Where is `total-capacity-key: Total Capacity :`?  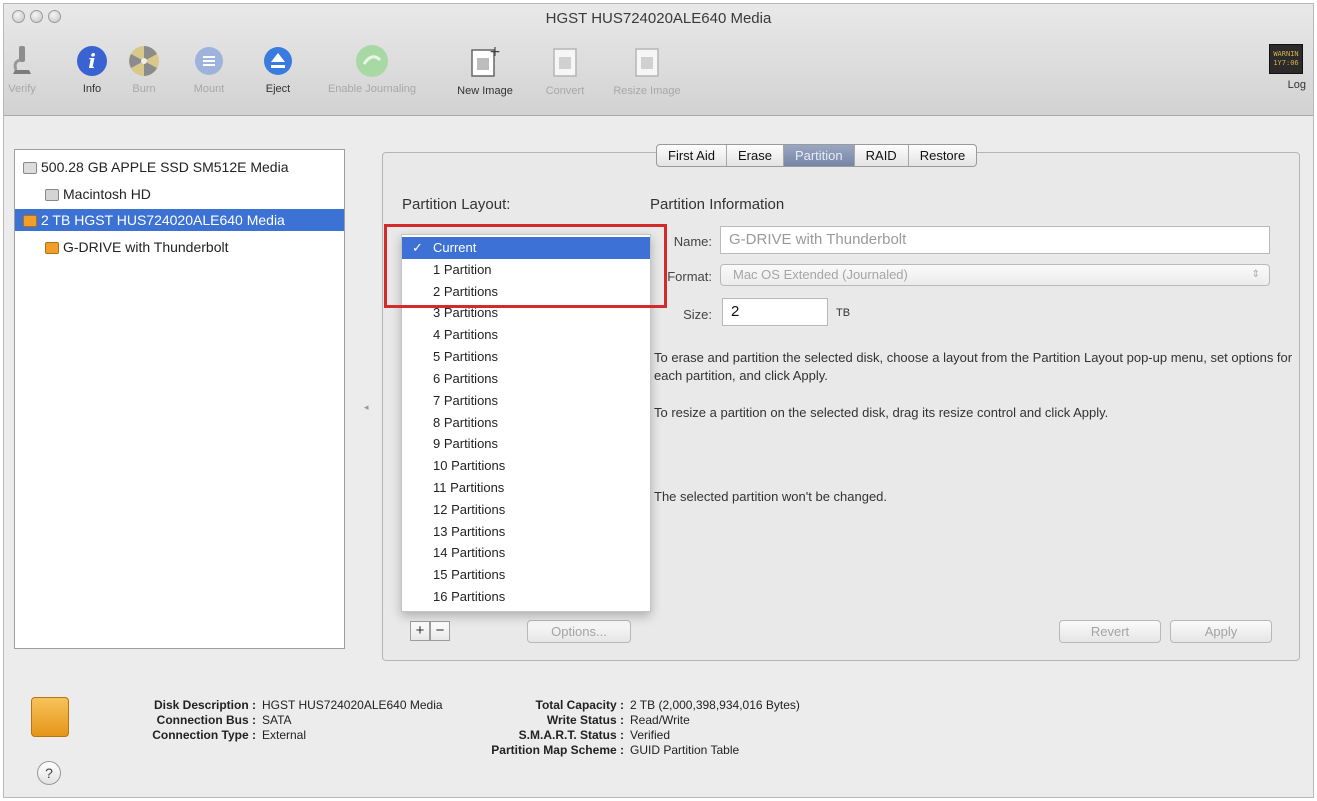
total-capacity-key: Total Capacity : is located at coordinates (579, 705).